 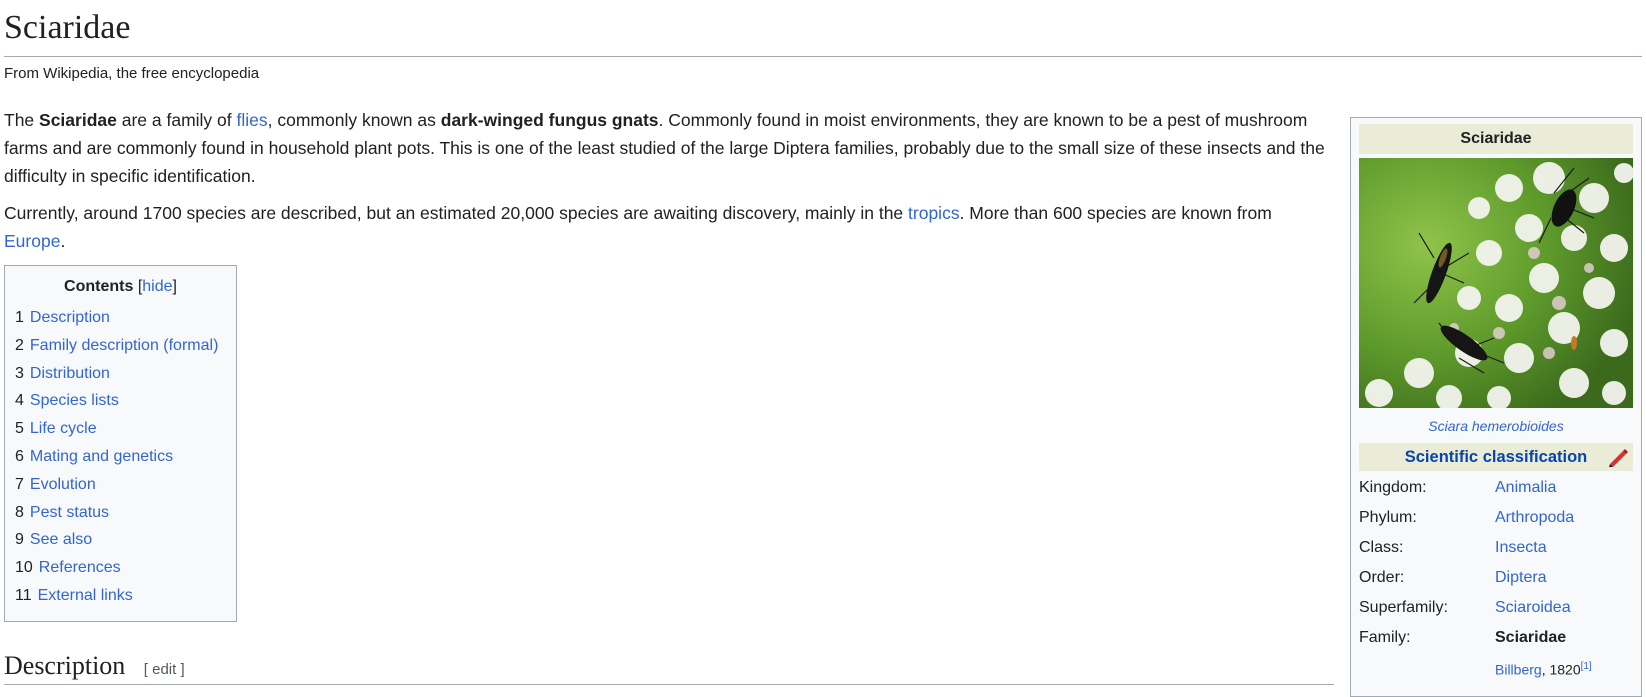 I want to click on toc-title: Contents [hide], so click(x=120, y=287).